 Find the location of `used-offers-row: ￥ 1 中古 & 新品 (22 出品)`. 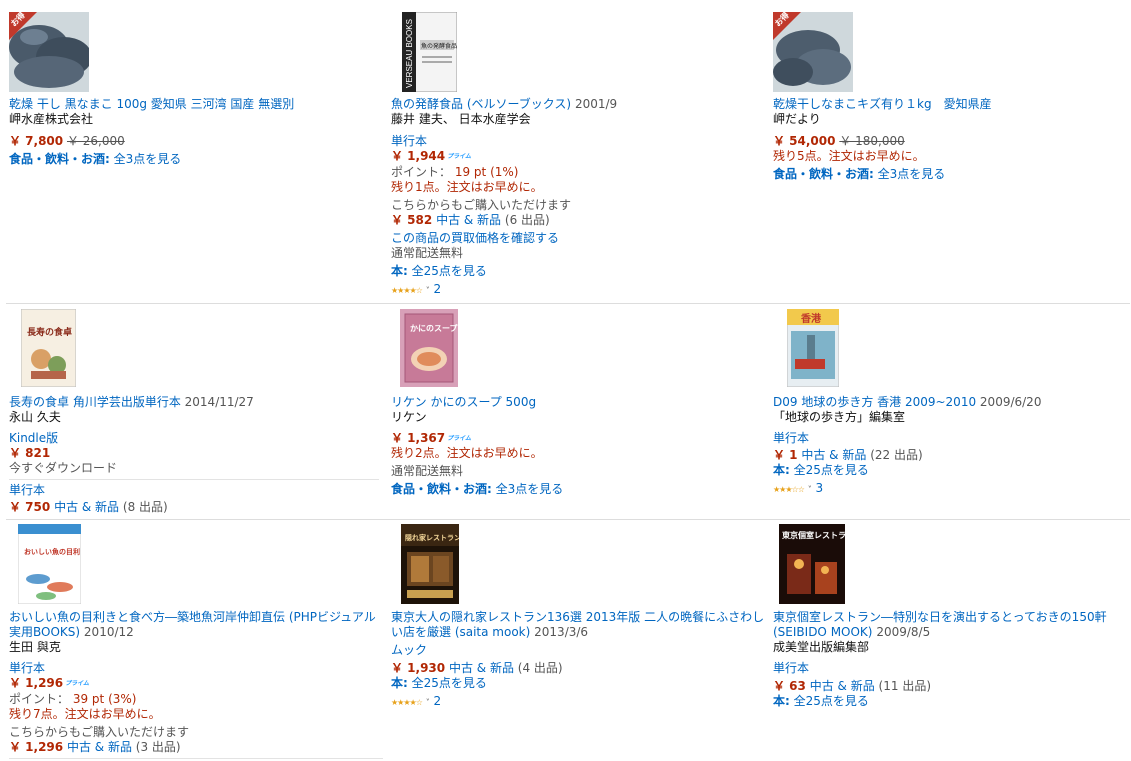

used-offers-row: ￥ 1 中古 & 新品 (22 出品) is located at coordinates (848, 455).